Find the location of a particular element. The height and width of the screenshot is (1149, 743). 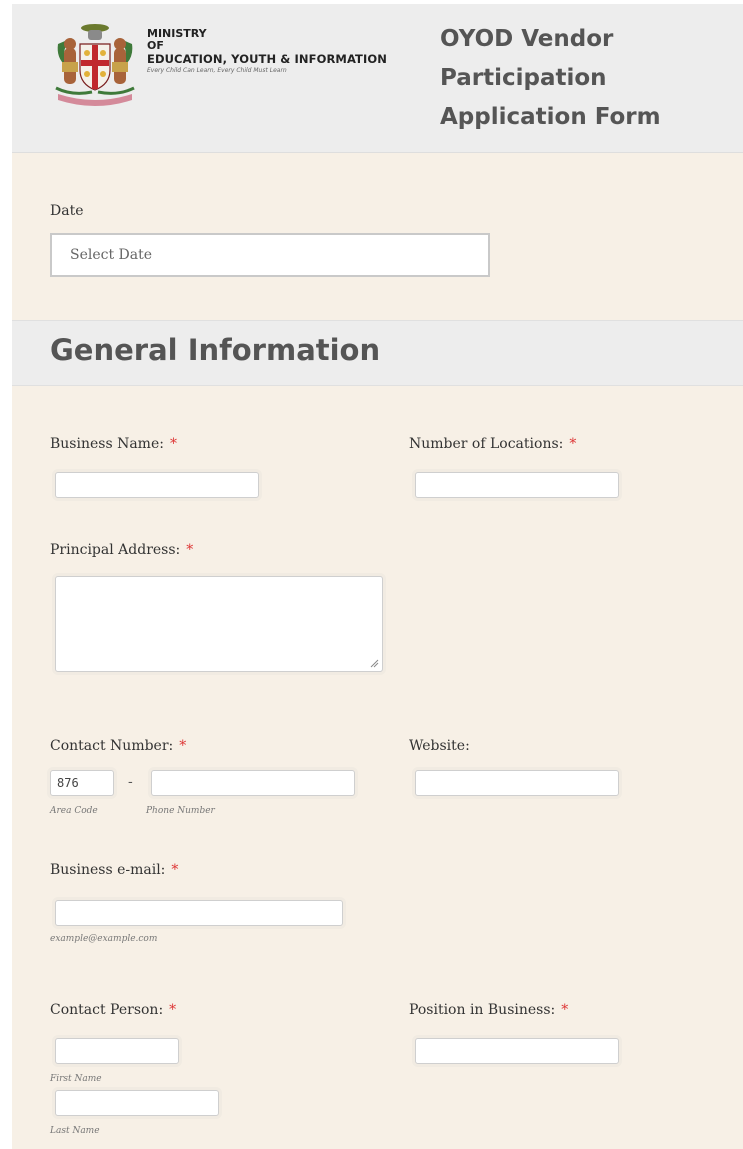

position-in-business-label: Position in Business: * is located at coordinates (488, 1010).